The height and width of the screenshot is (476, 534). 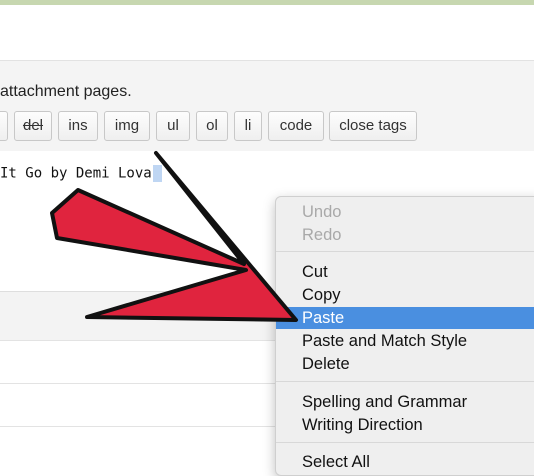 I want to click on quicktag-ul-button: ul, so click(x=173, y=126).